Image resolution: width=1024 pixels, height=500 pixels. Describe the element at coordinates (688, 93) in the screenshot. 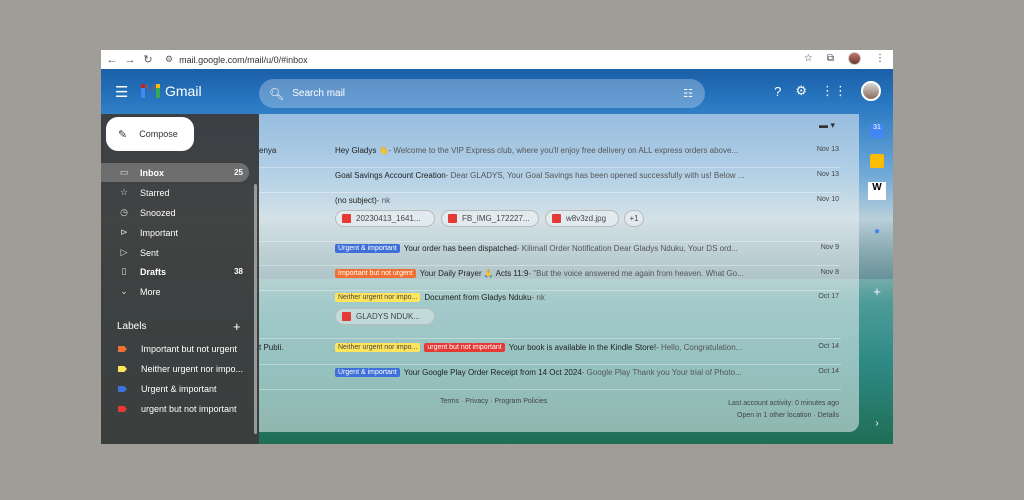

I see `search-options-icon: ☷` at that location.